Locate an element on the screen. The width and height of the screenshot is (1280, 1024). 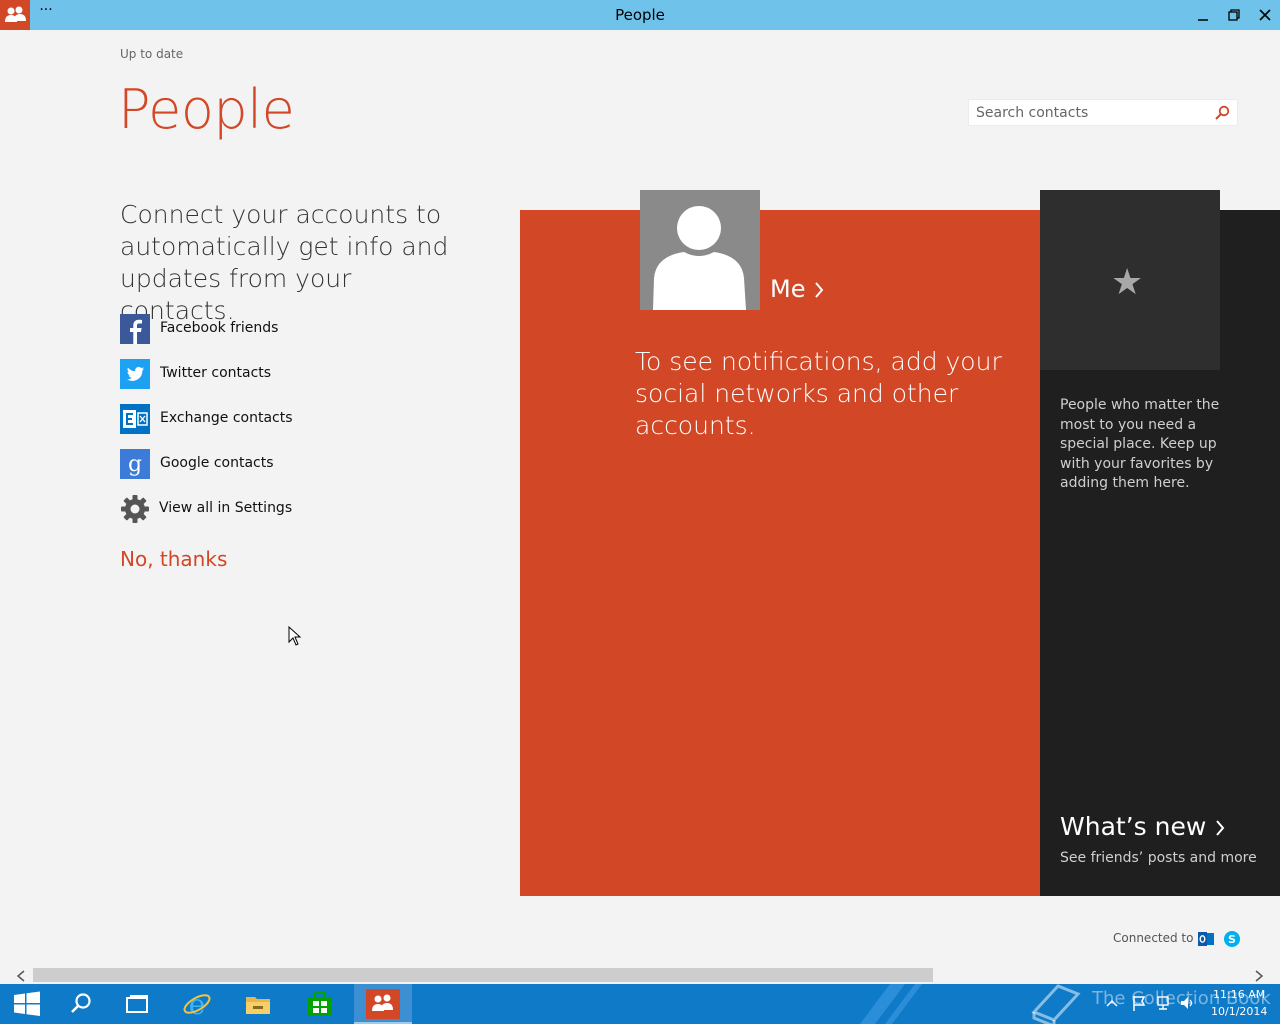
store-button is located at coordinates (320, 1004).